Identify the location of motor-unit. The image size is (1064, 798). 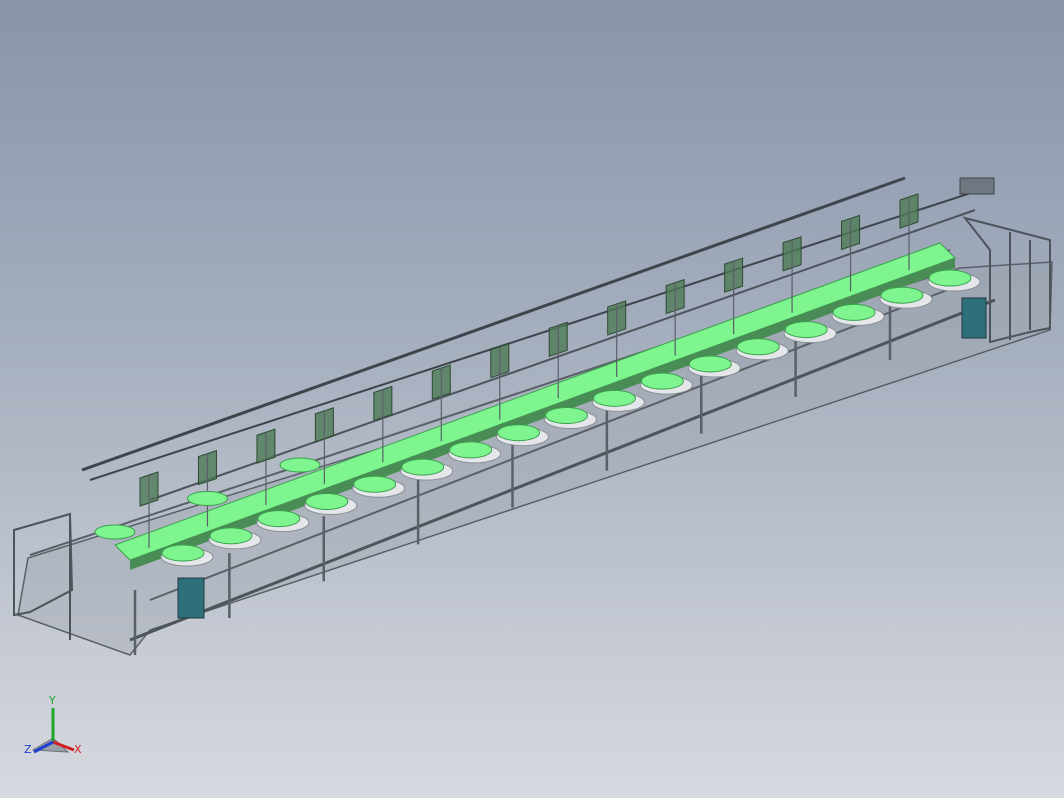
(977, 186).